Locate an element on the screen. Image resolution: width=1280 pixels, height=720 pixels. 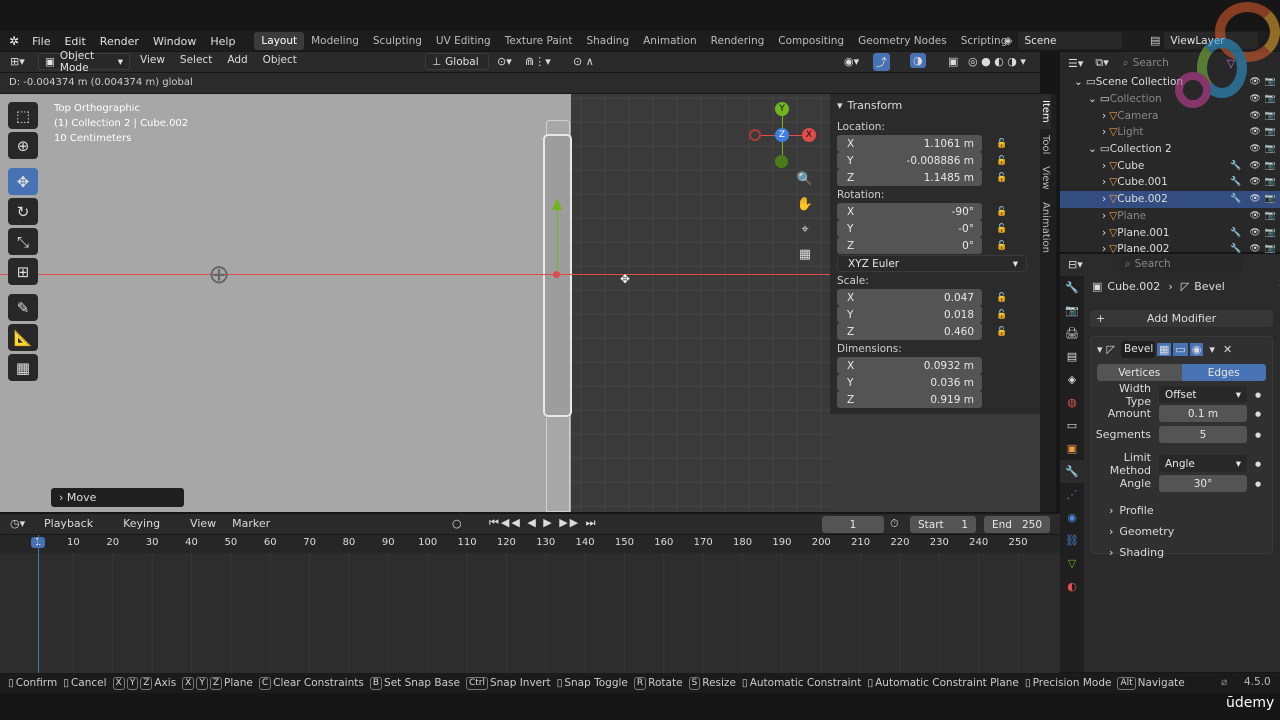
properties-editor-icon: ⊟▾ is located at coordinates (1075, 264).